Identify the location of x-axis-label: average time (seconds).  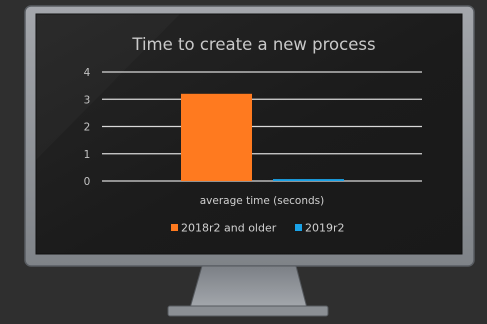
(262, 201).